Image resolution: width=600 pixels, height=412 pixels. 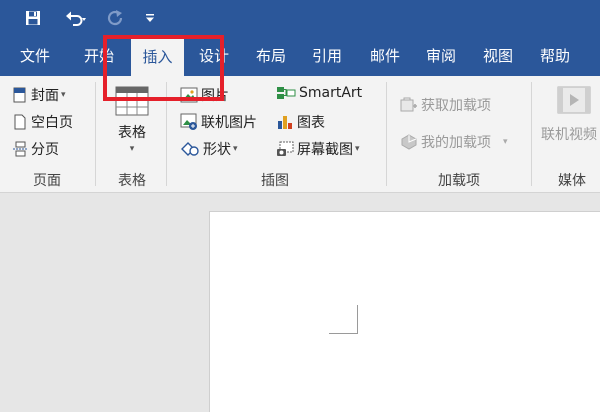 I want to click on title-bar, so click(x=300, y=18).